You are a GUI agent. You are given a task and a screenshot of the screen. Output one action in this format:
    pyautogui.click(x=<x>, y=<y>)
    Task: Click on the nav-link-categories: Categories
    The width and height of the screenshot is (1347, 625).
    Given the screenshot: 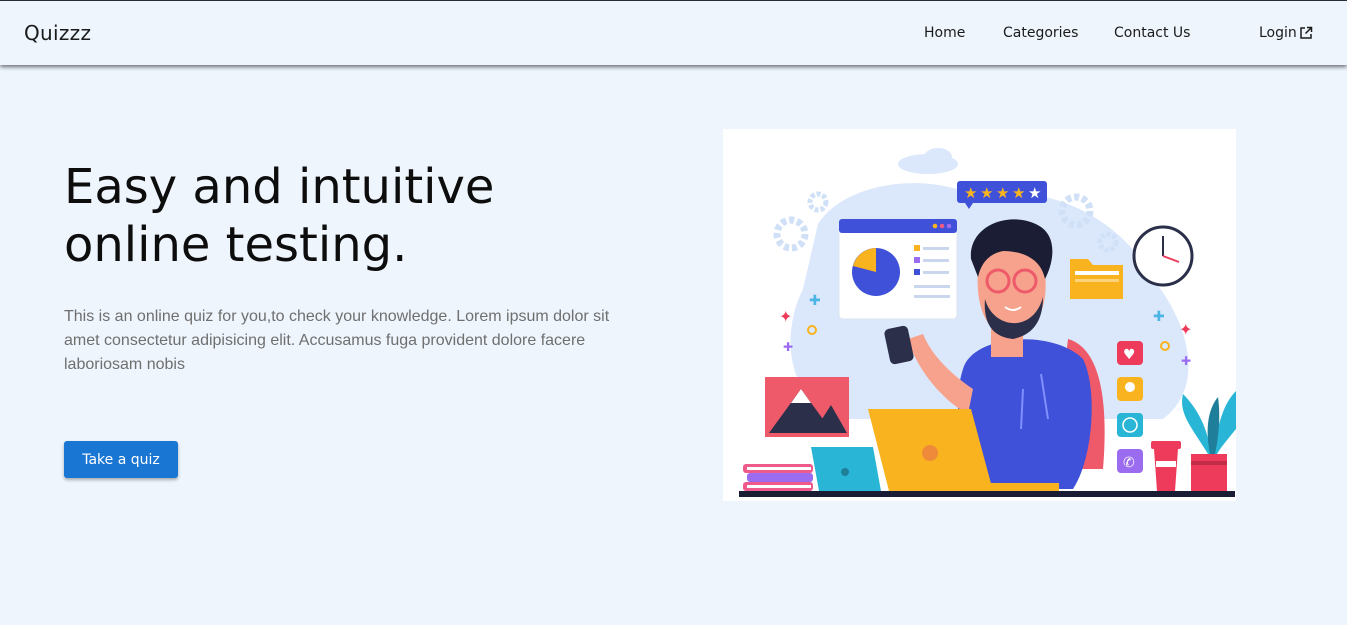 What is the action you would take?
    pyautogui.click(x=1040, y=33)
    